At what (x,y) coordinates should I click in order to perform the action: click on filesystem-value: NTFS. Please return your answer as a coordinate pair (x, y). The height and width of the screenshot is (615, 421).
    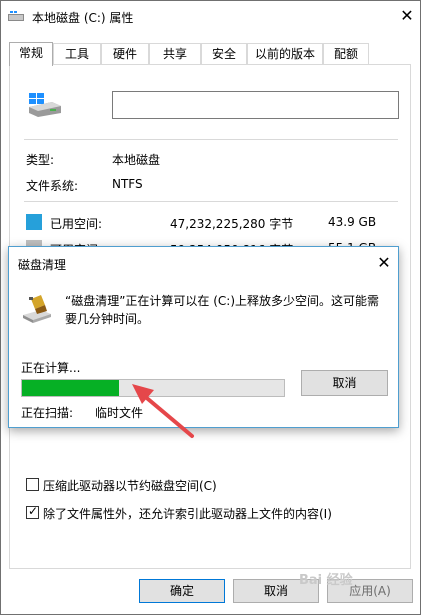
    Looking at the image, I should click on (127, 184).